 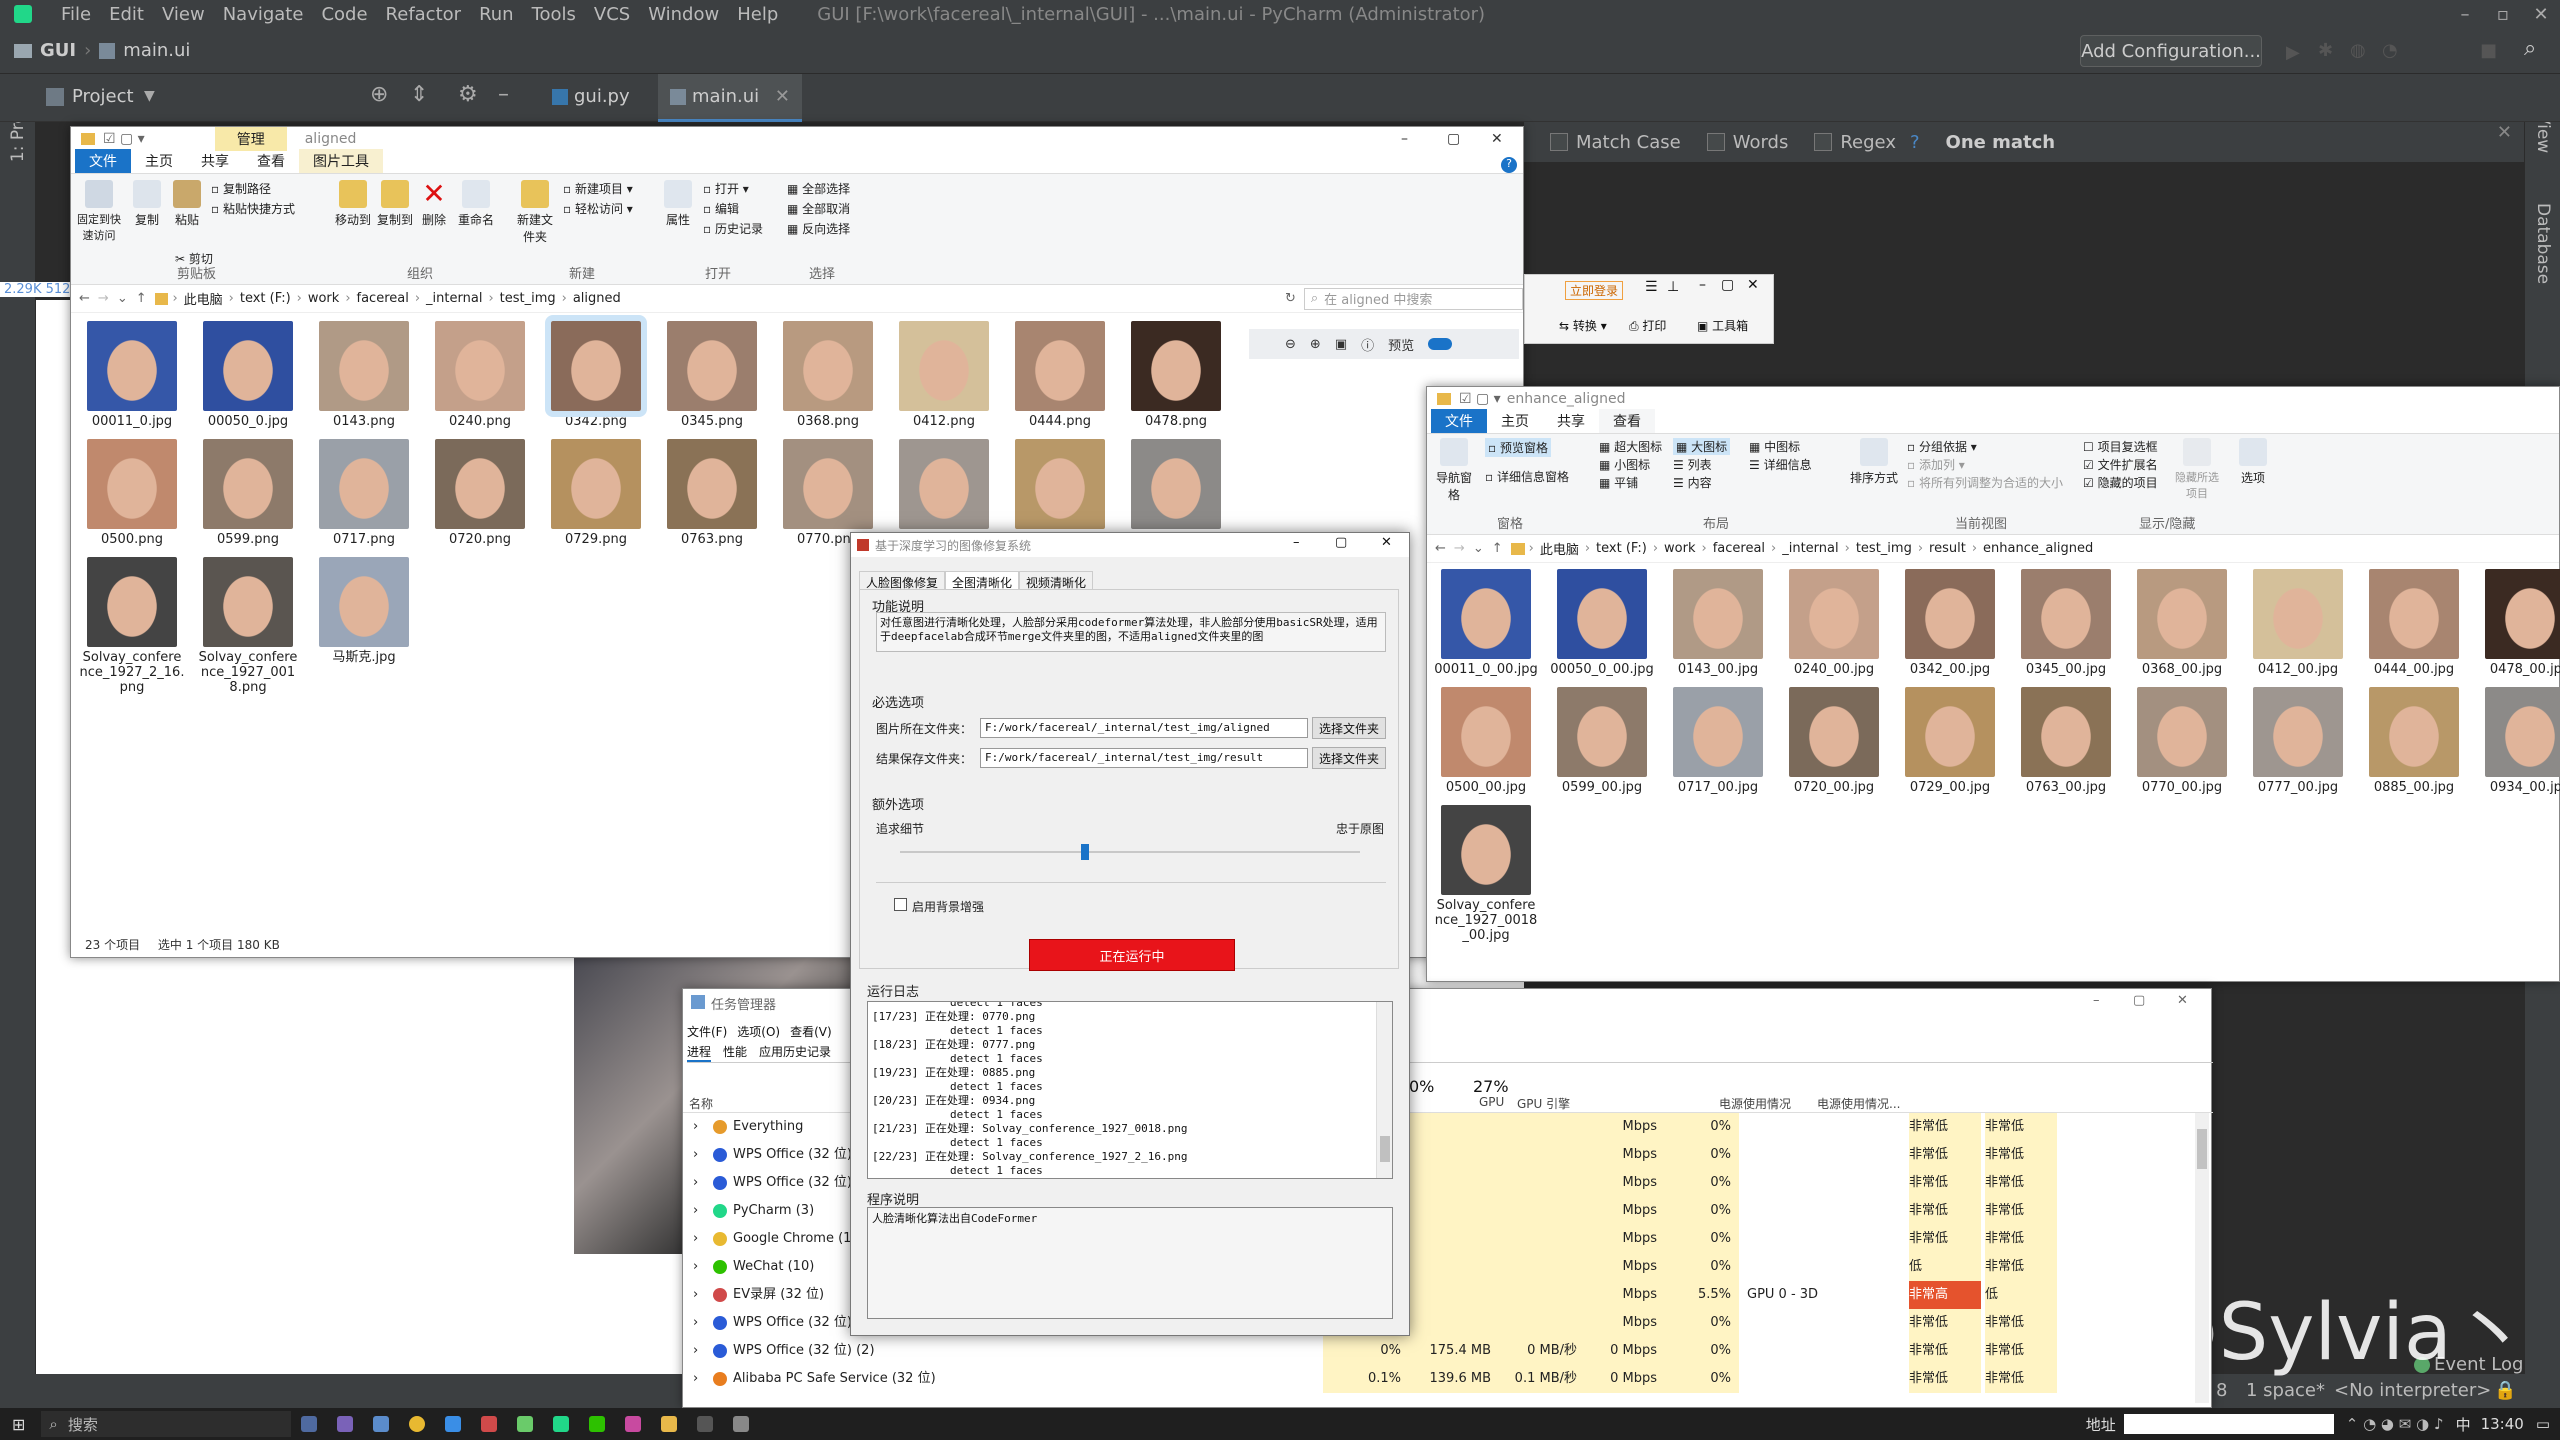 I want to click on copy-button: 复制, so click(x=147, y=204).